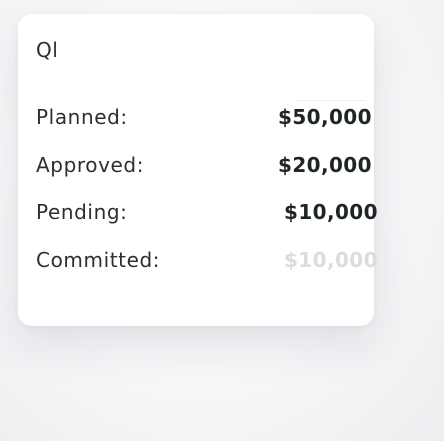 The height and width of the screenshot is (441, 444). Describe the element at coordinates (98, 260) in the screenshot. I see `committed-label: Committed:` at that location.